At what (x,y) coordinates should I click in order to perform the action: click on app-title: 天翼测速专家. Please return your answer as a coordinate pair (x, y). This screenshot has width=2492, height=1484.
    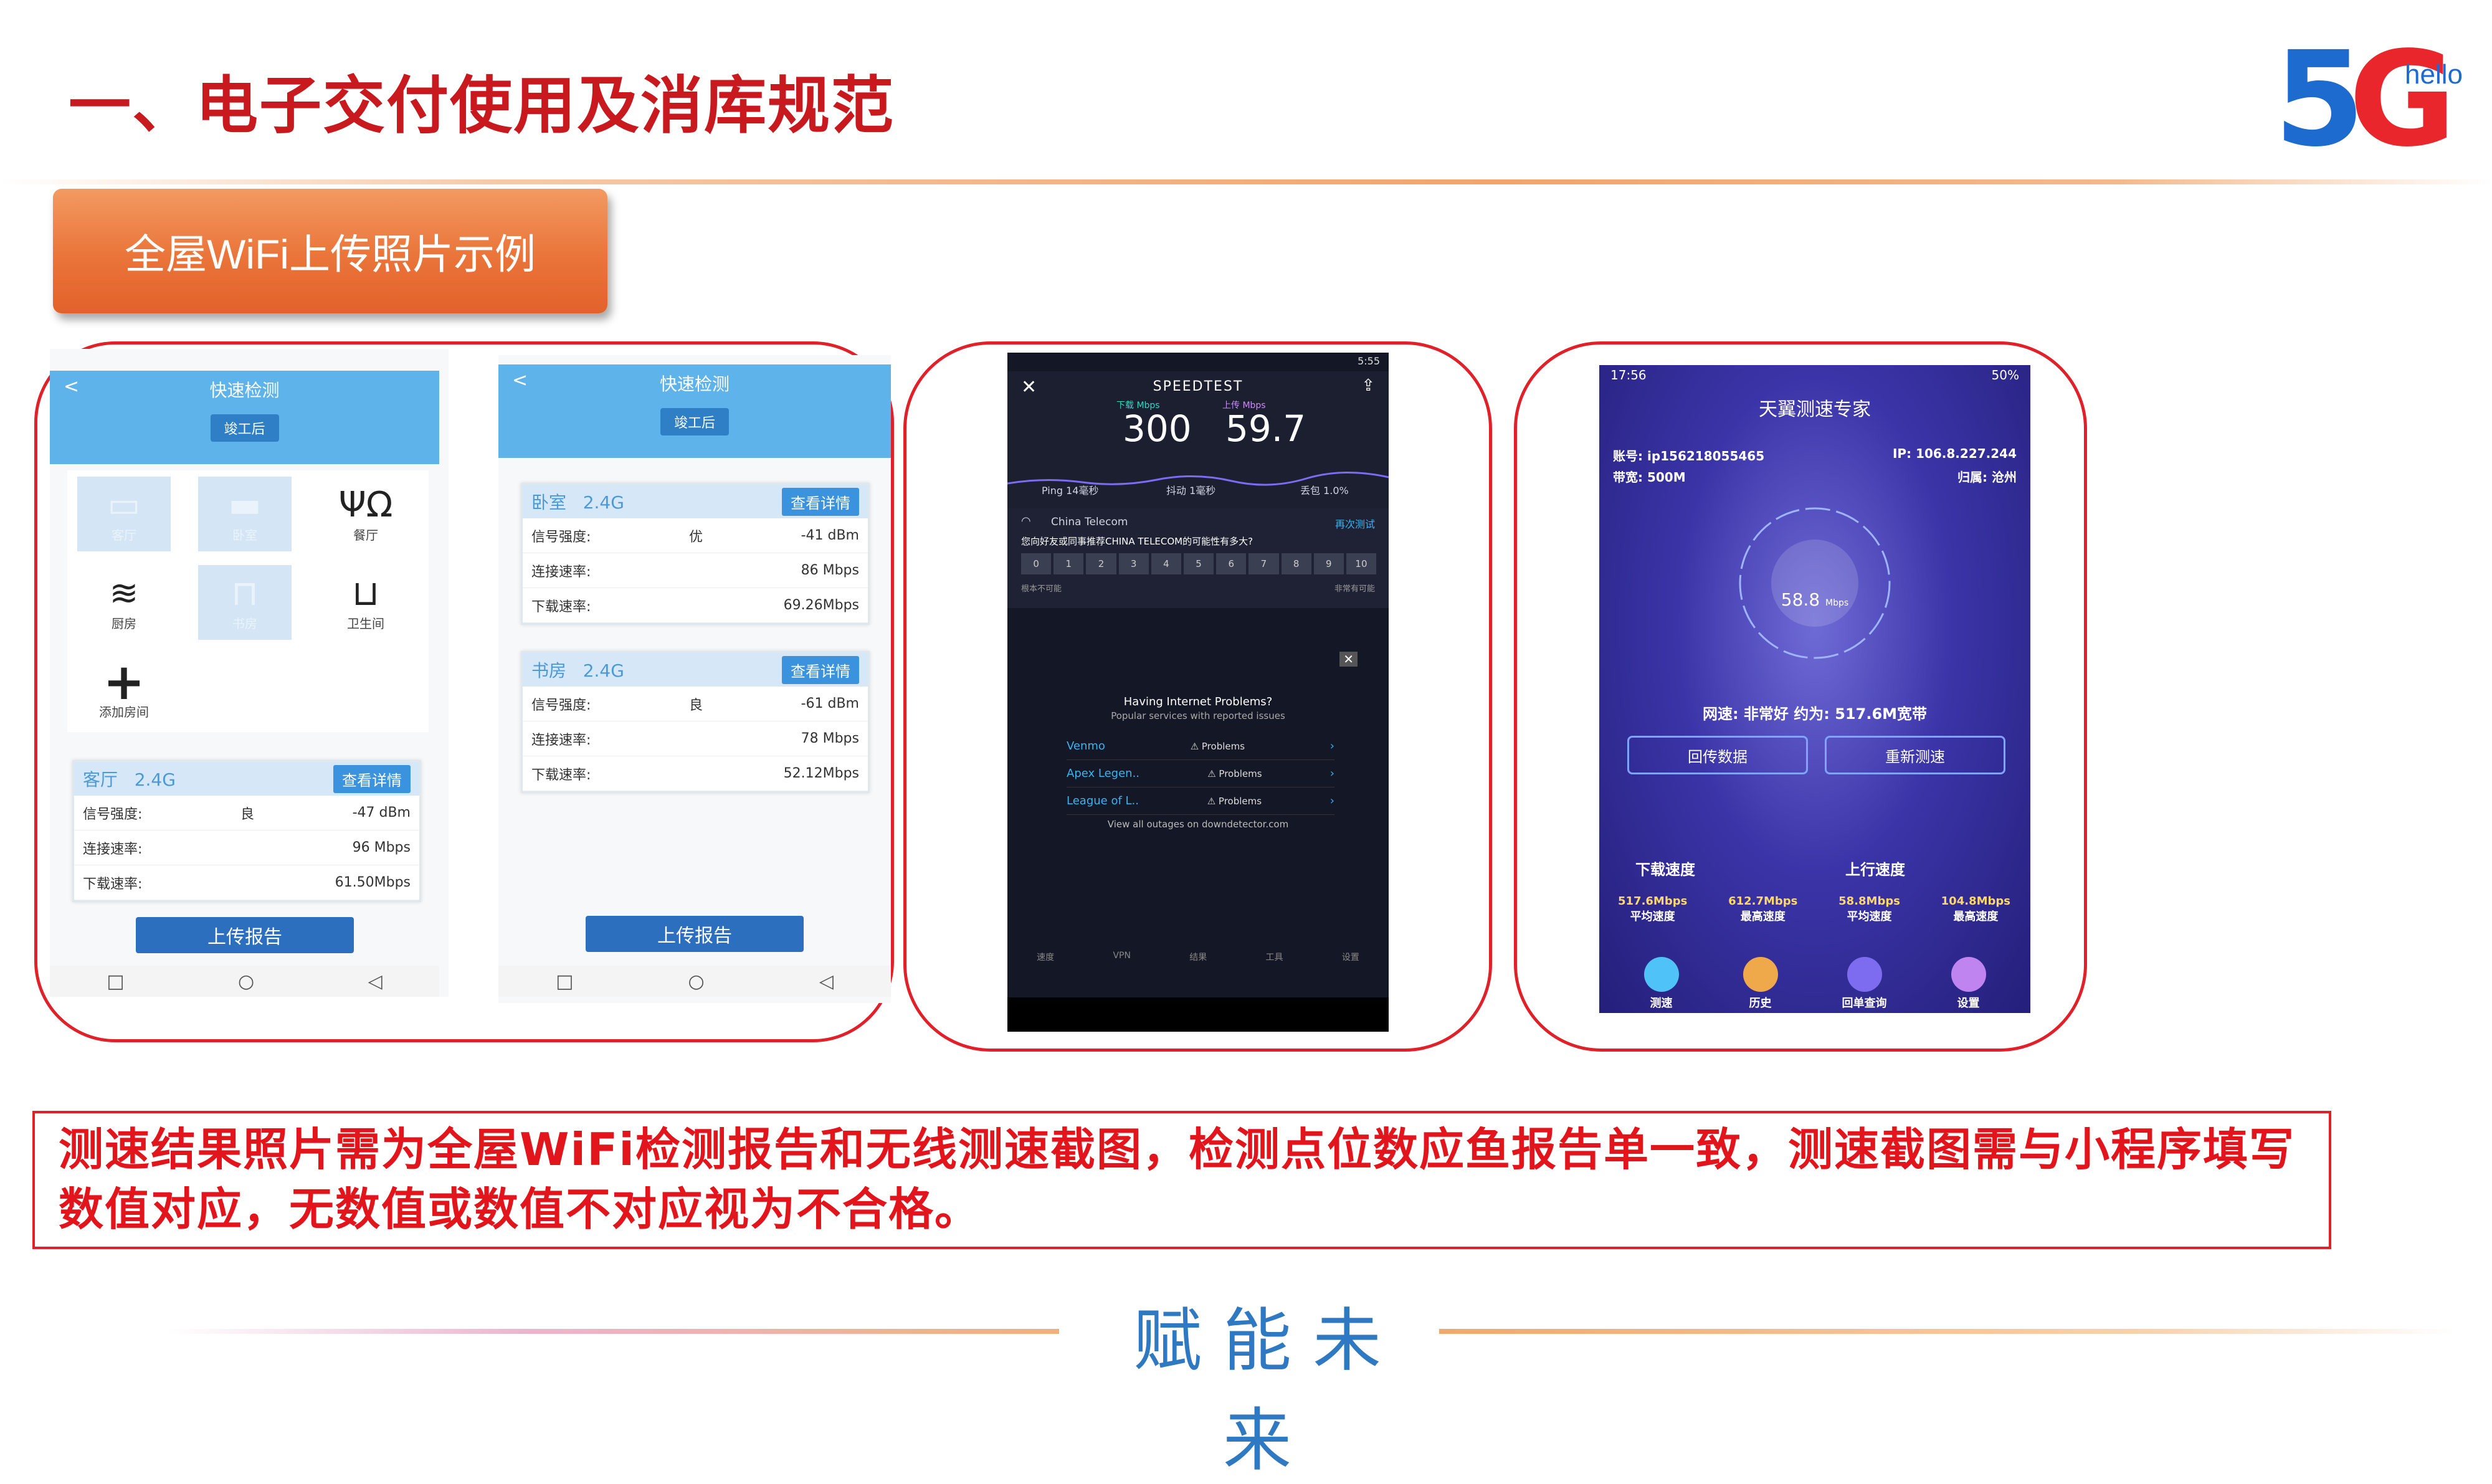
    Looking at the image, I should click on (1815, 410).